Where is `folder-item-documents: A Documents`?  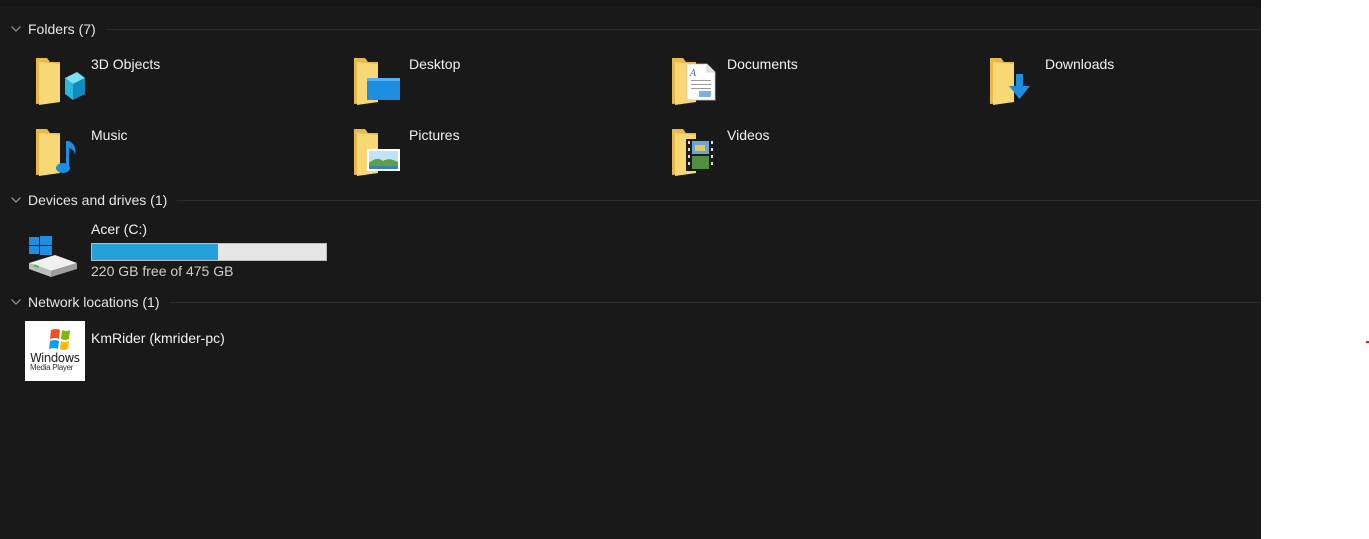
folder-item-documents: A Documents is located at coordinates (819, 83).